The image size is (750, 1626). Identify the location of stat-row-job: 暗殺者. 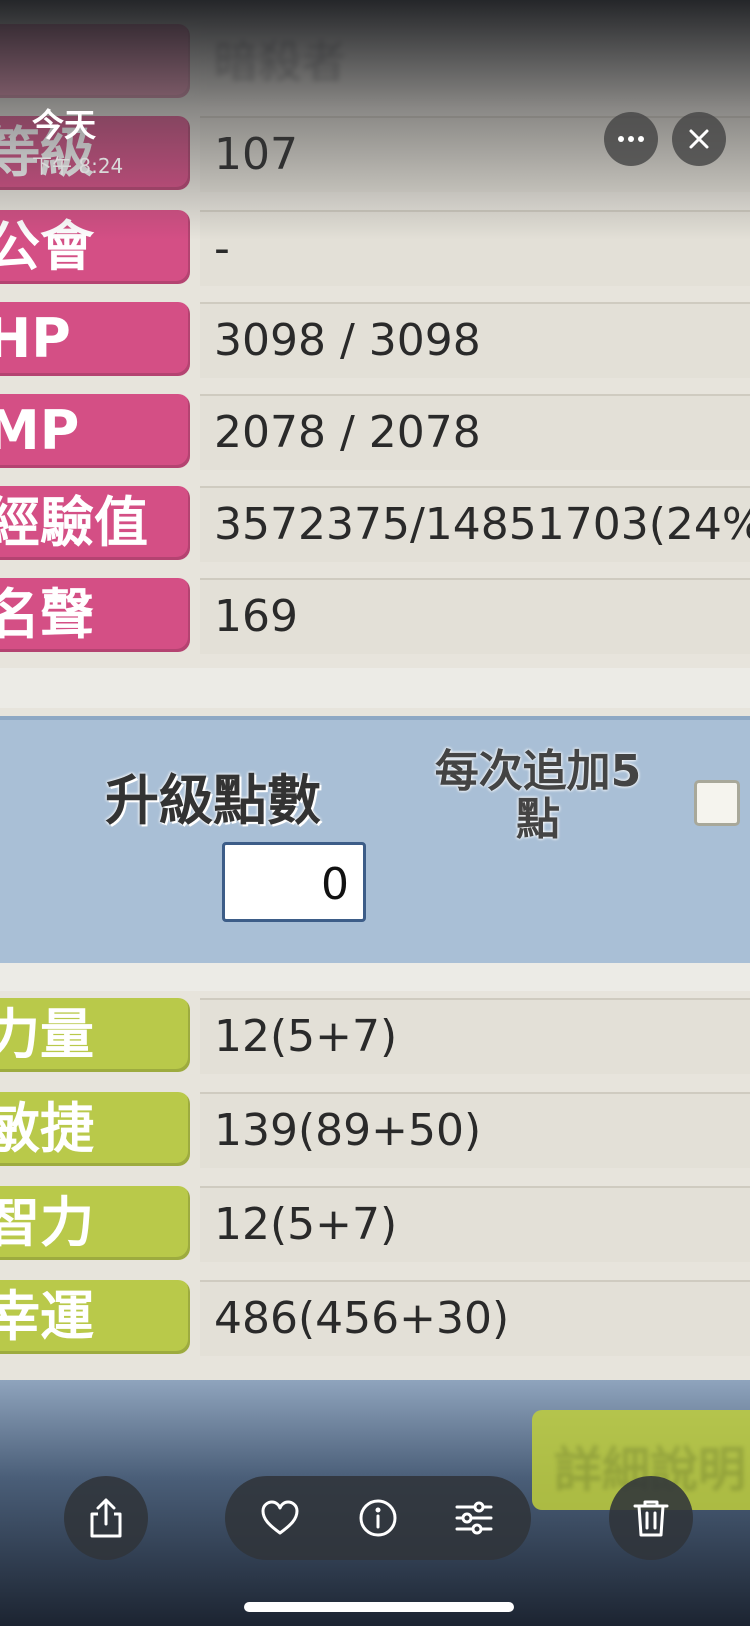
(375, 61).